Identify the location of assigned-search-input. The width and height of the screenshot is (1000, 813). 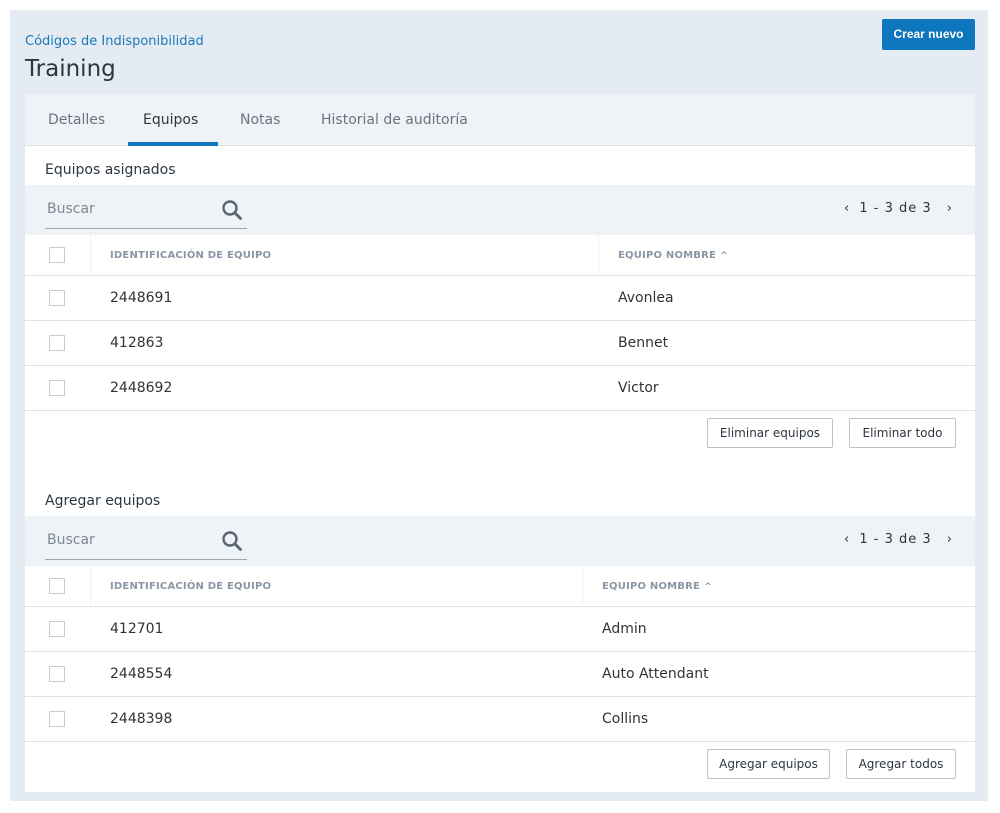
(127, 209).